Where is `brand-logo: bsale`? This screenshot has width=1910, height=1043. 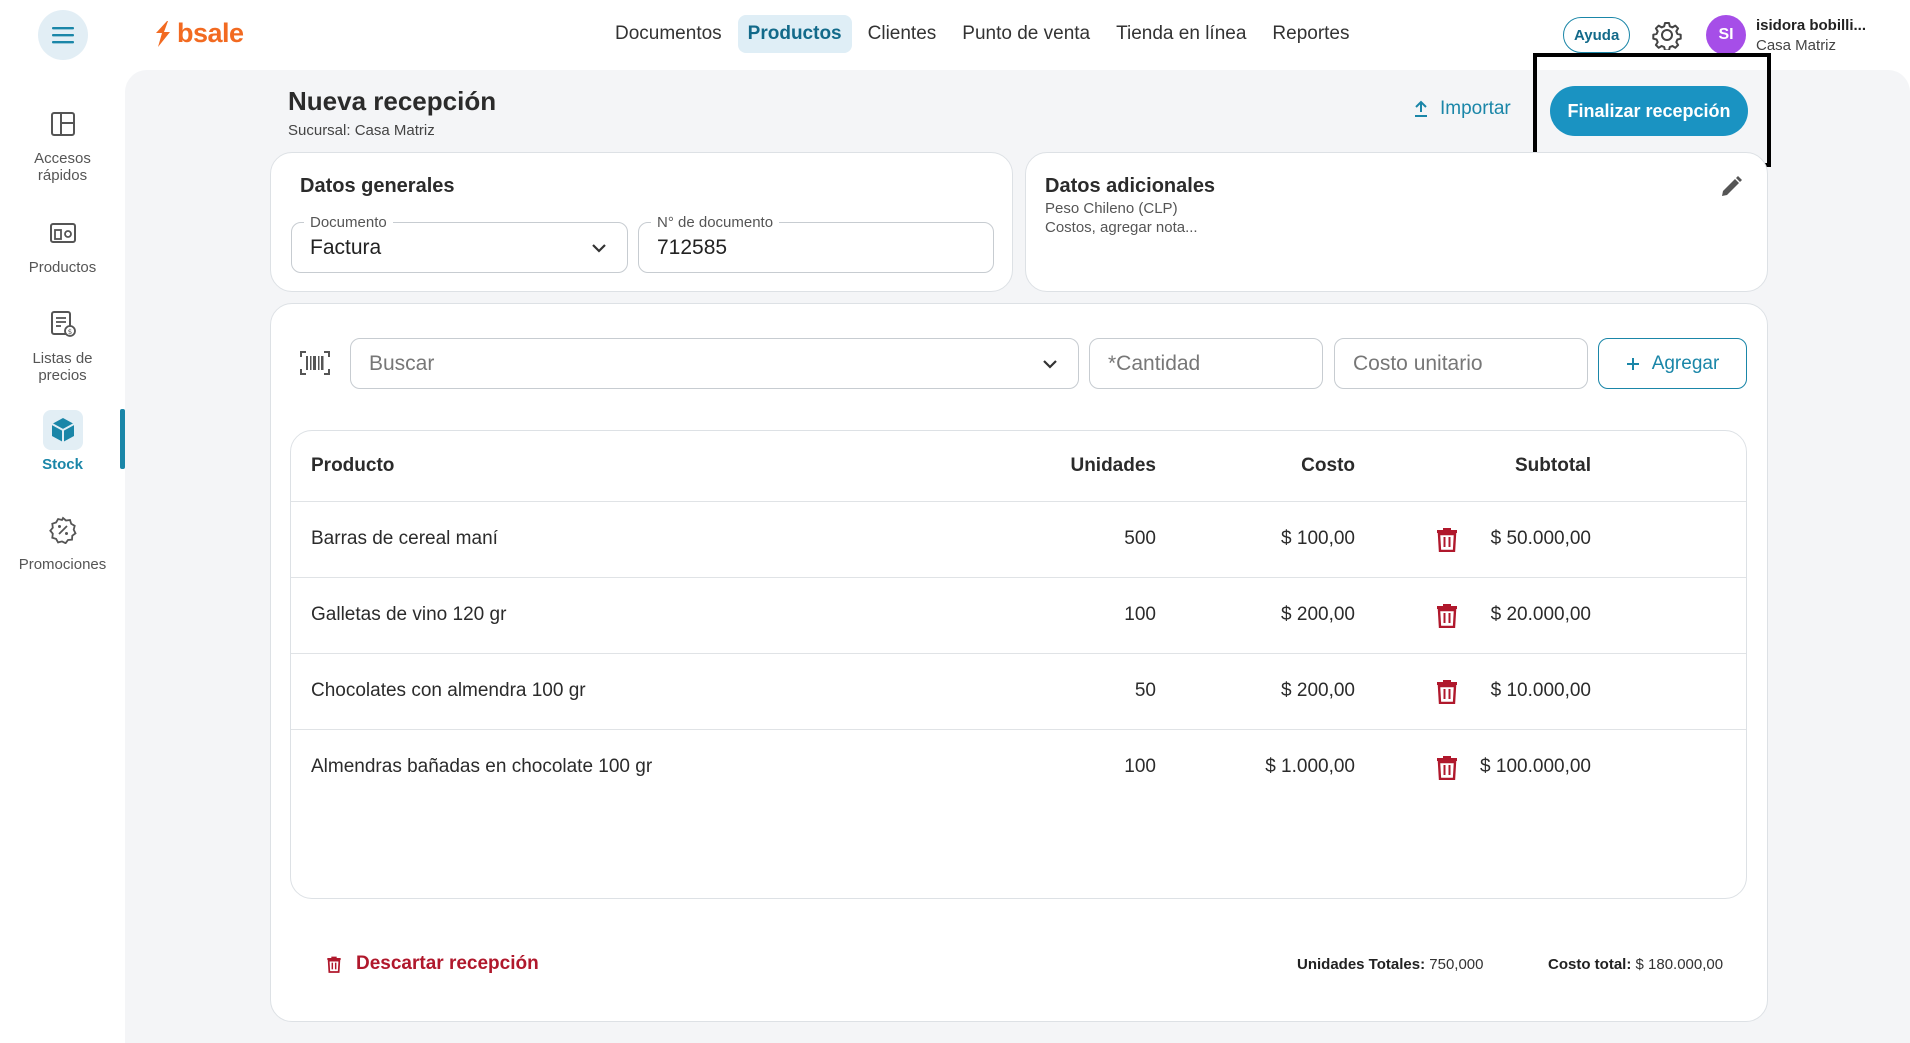
brand-logo: bsale is located at coordinates (198, 33).